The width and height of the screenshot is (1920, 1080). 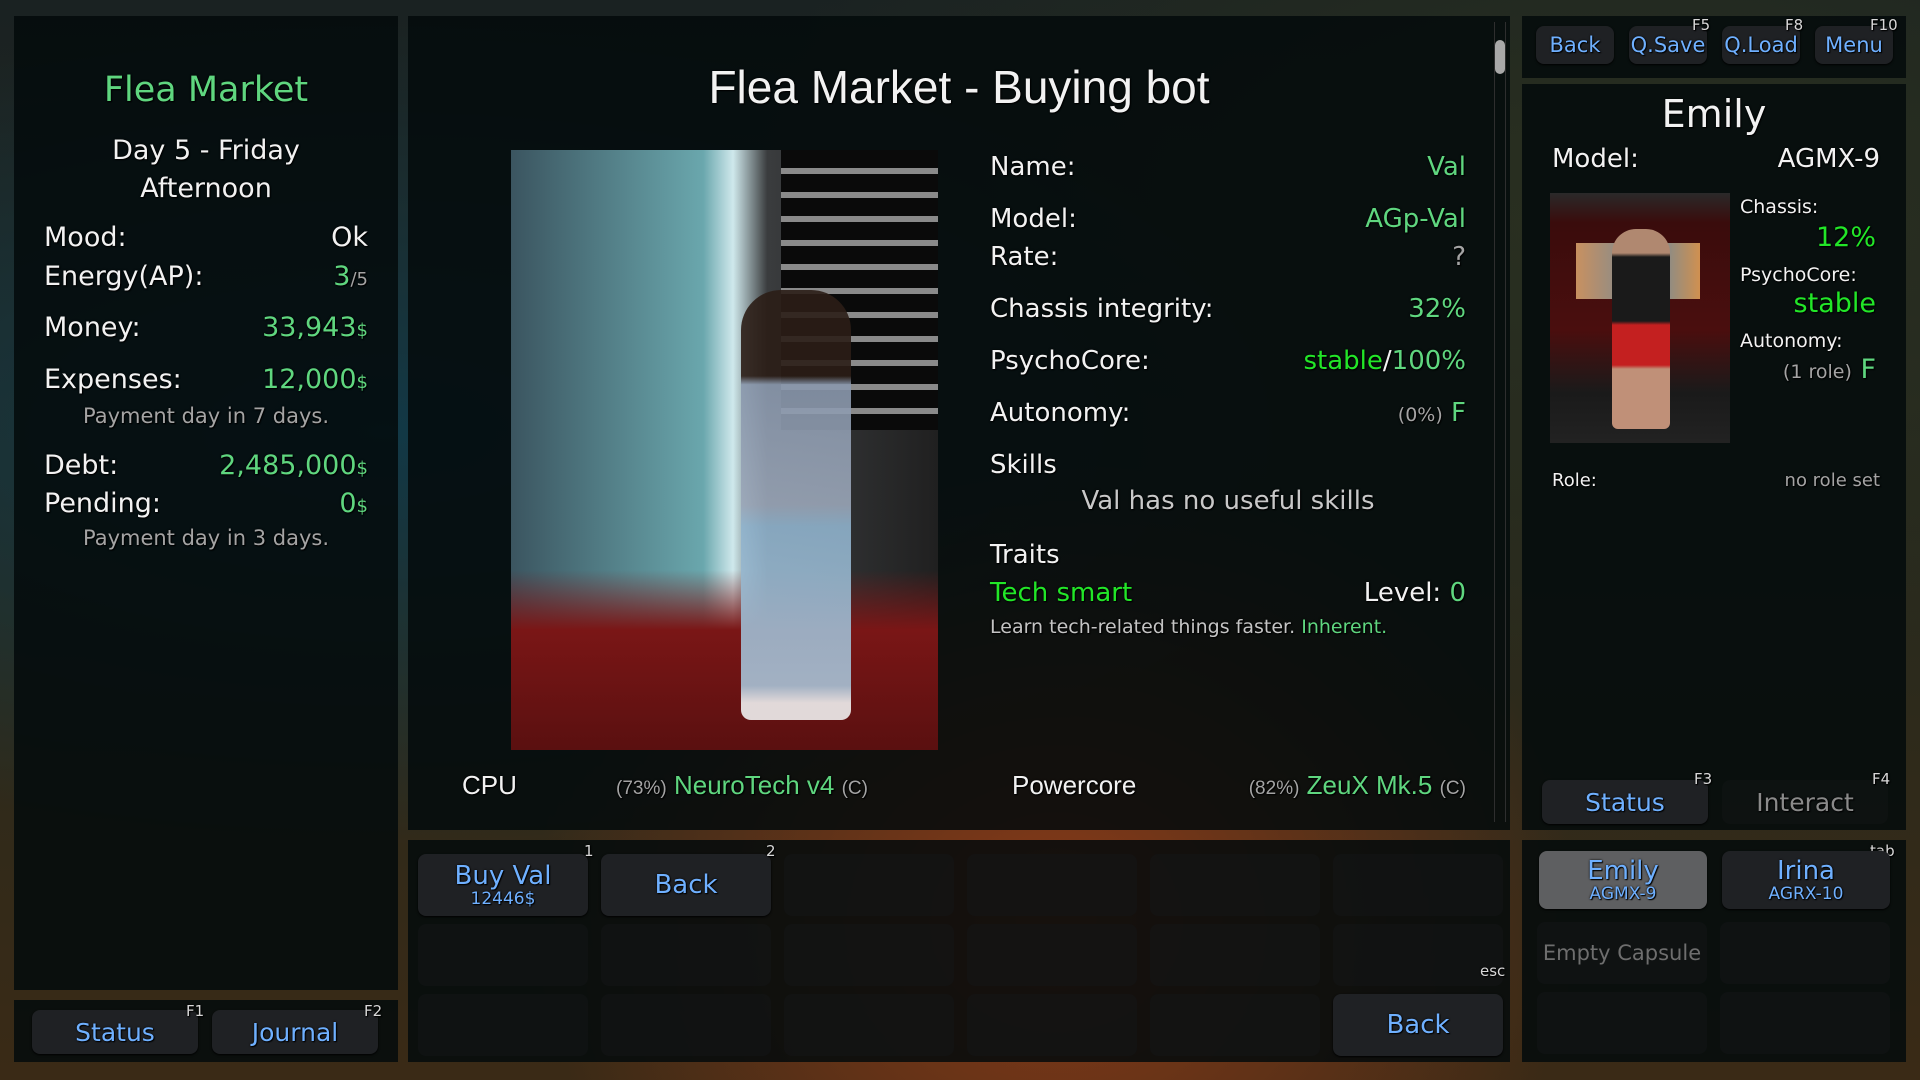 I want to click on exit-back-button: Back, so click(x=1418, y=1025).